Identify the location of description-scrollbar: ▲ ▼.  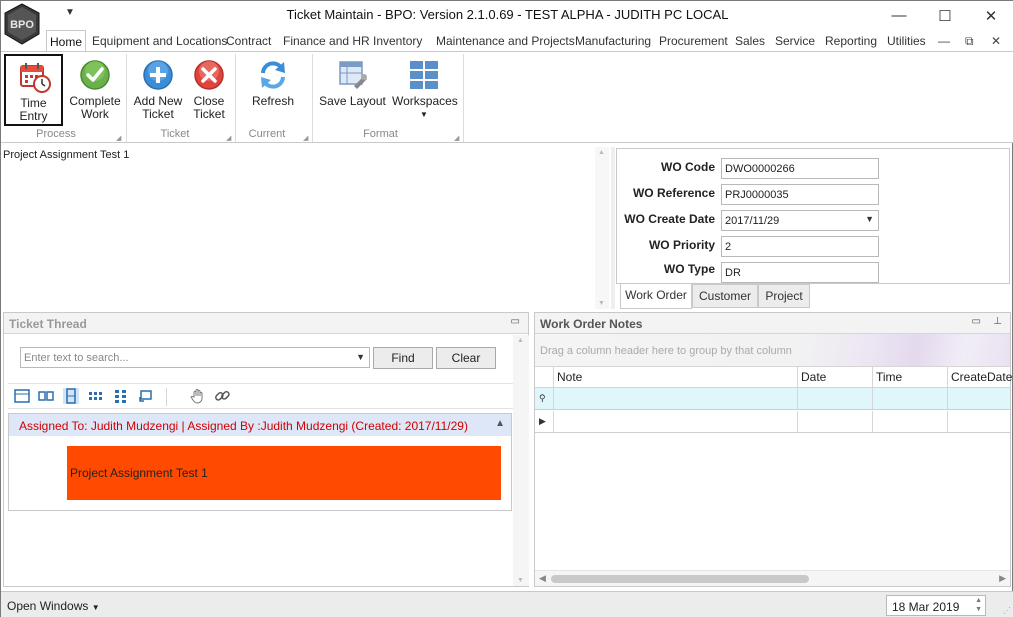
(602, 228).